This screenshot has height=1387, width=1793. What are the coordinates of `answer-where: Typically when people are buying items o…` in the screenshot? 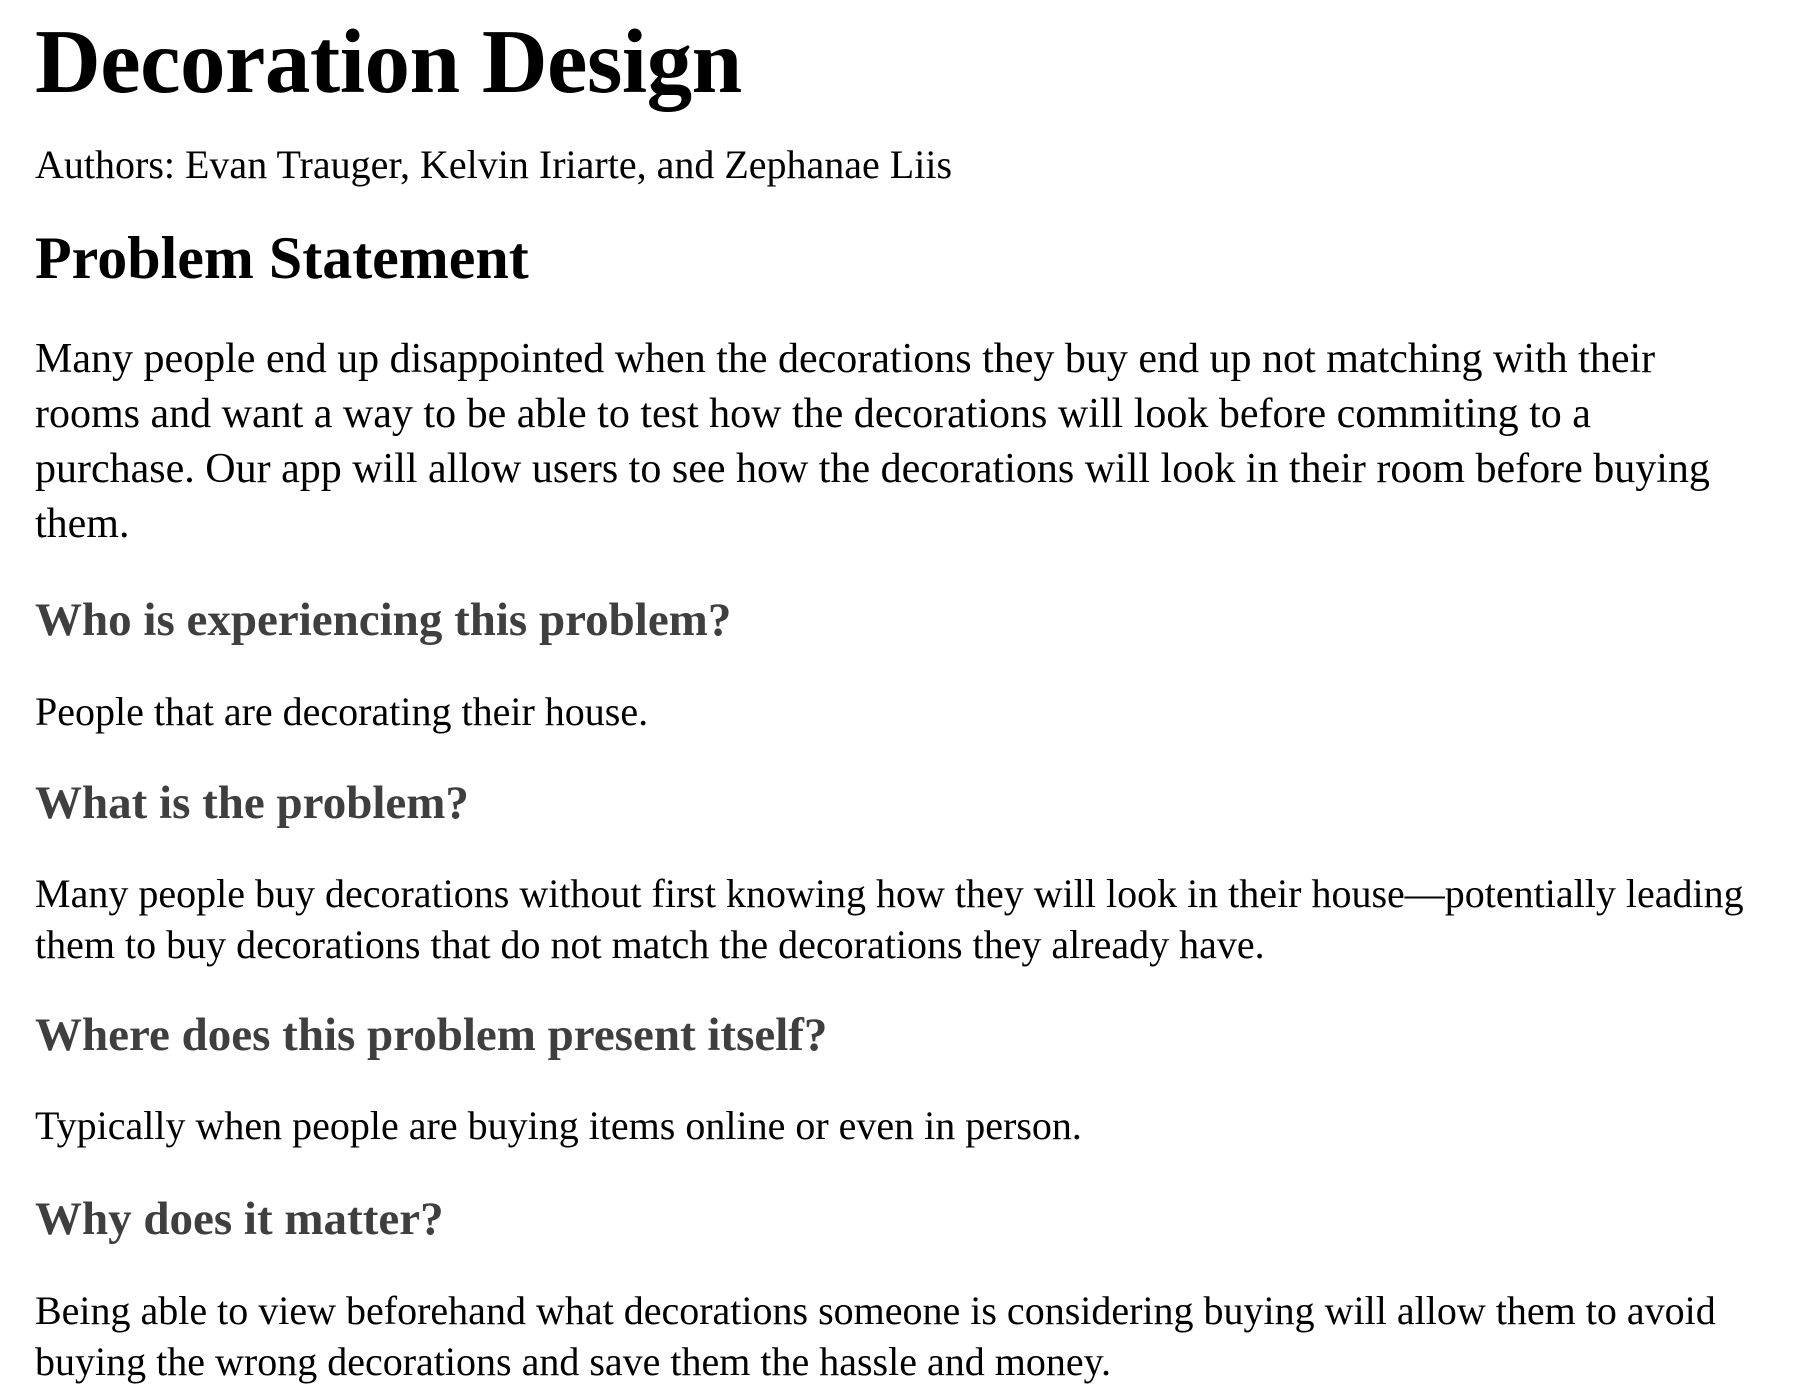 It's located at (558, 1125).